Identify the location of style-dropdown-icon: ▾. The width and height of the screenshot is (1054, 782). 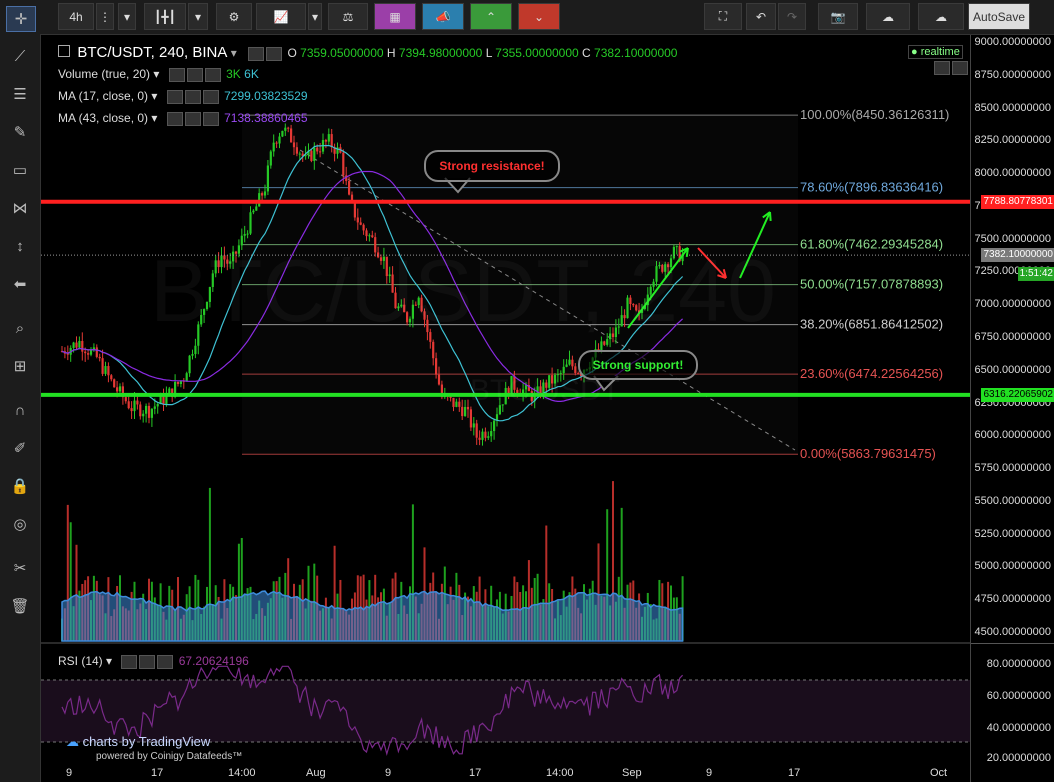
(198, 16).